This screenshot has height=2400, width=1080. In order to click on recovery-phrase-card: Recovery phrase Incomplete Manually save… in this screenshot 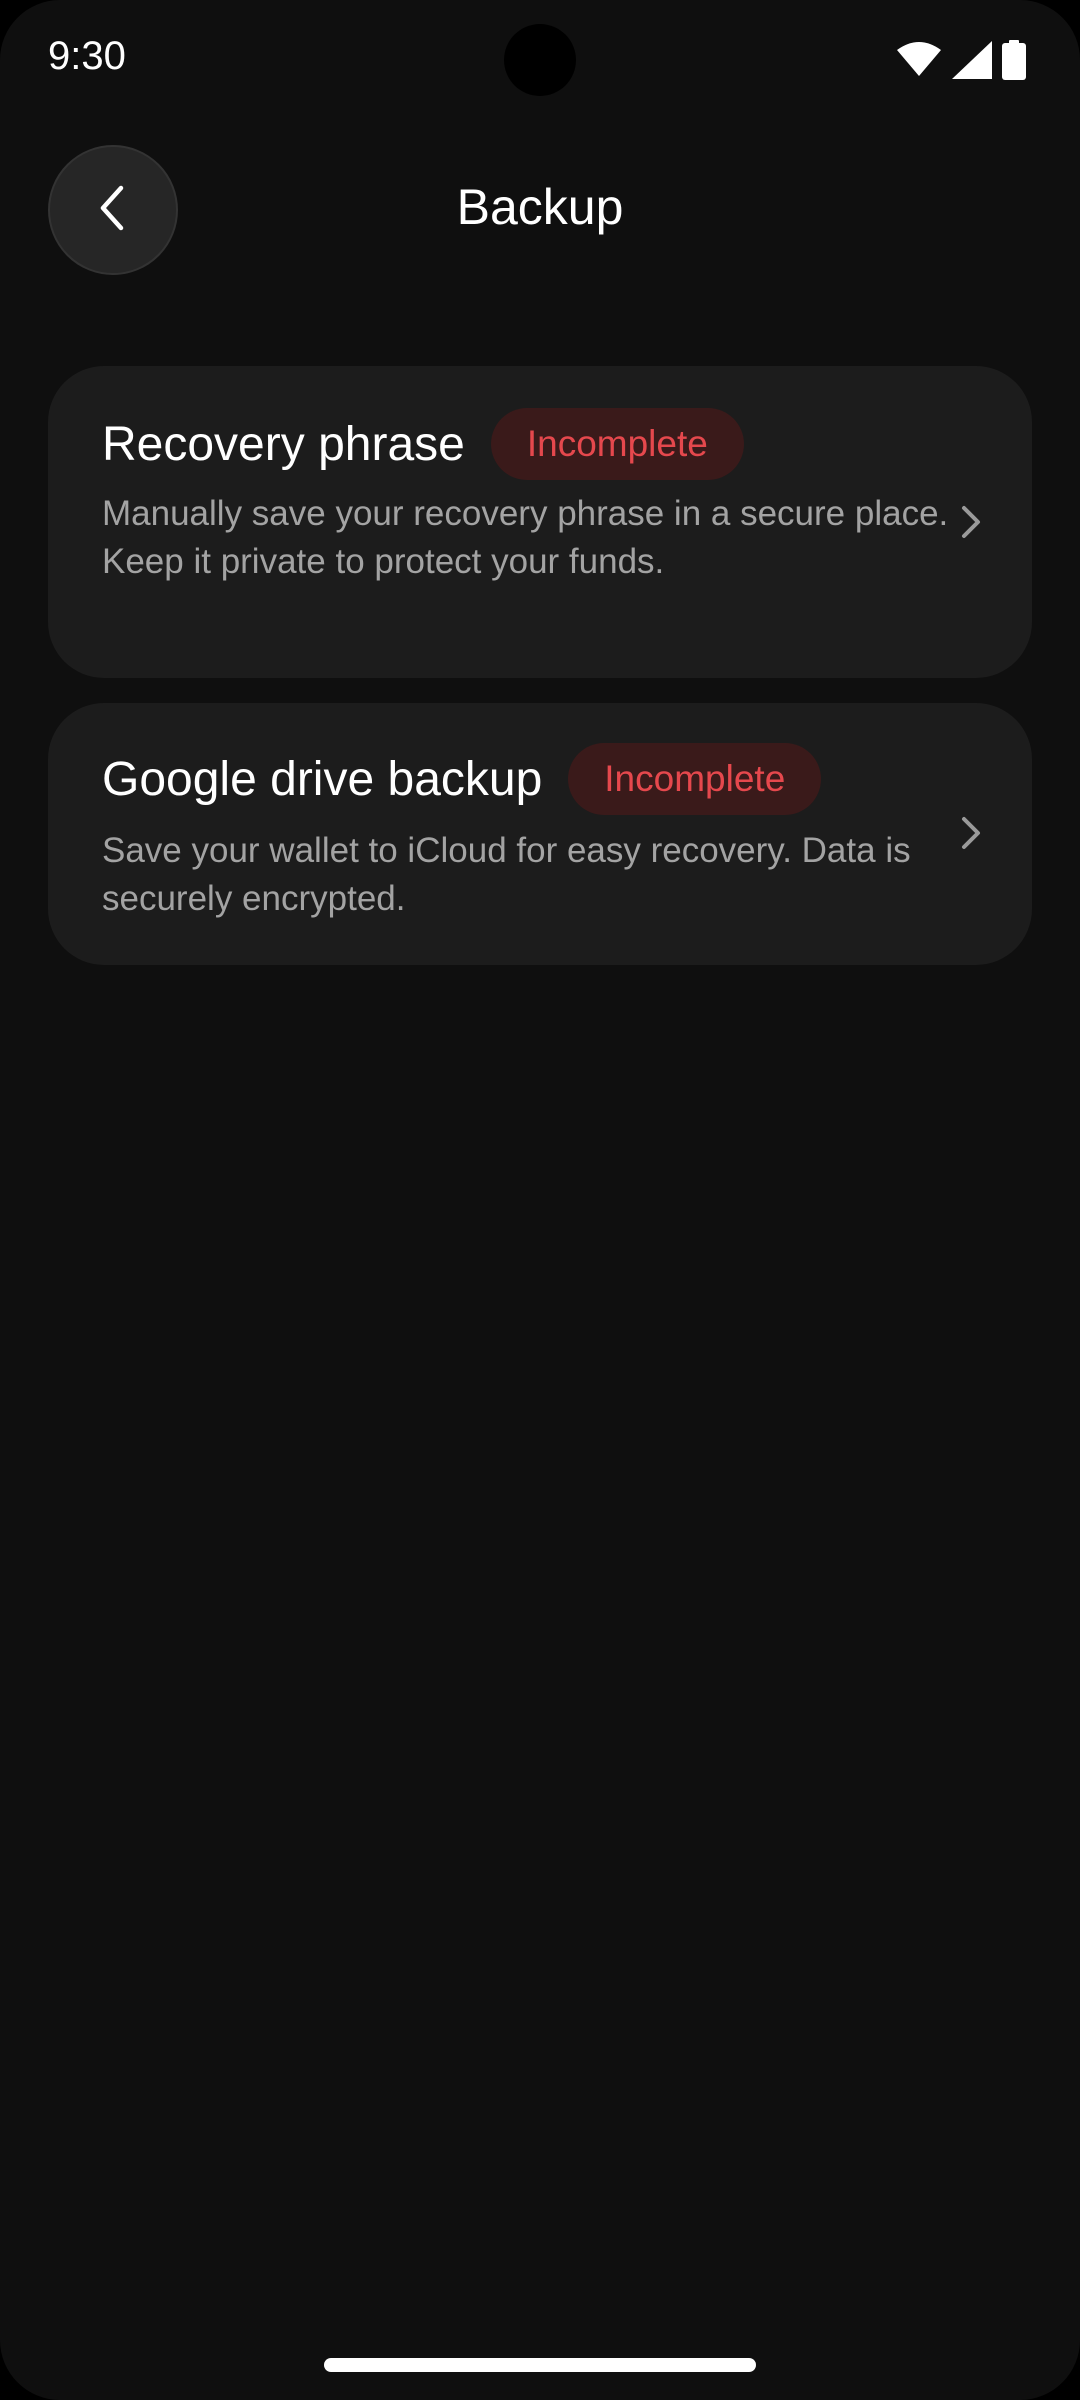, I will do `click(540, 522)`.